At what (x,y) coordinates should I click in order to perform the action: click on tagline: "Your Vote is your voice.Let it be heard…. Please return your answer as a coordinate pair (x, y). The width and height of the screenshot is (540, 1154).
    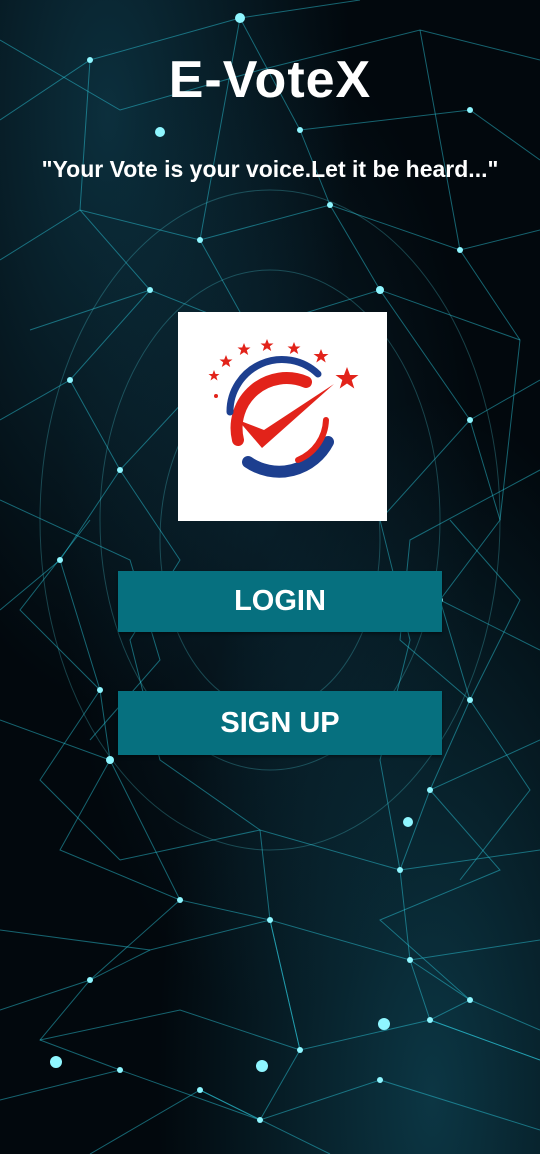
    Looking at the image, I should click on (270, 169).